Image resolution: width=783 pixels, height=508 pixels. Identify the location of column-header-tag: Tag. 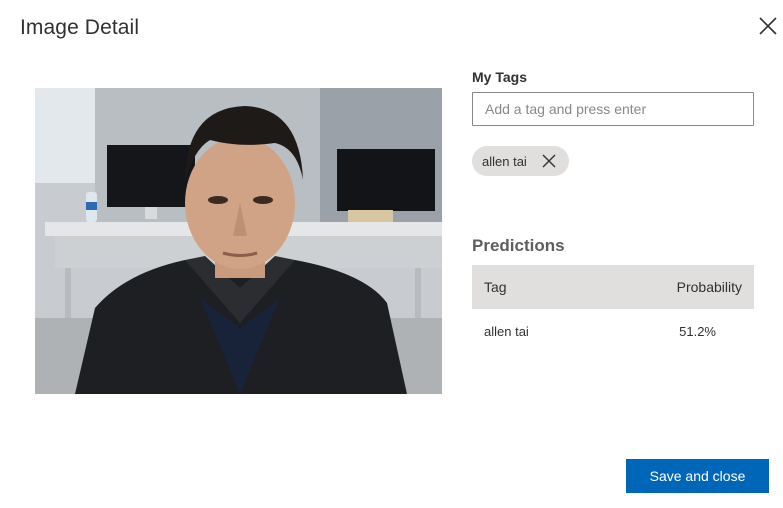
(495, 287).